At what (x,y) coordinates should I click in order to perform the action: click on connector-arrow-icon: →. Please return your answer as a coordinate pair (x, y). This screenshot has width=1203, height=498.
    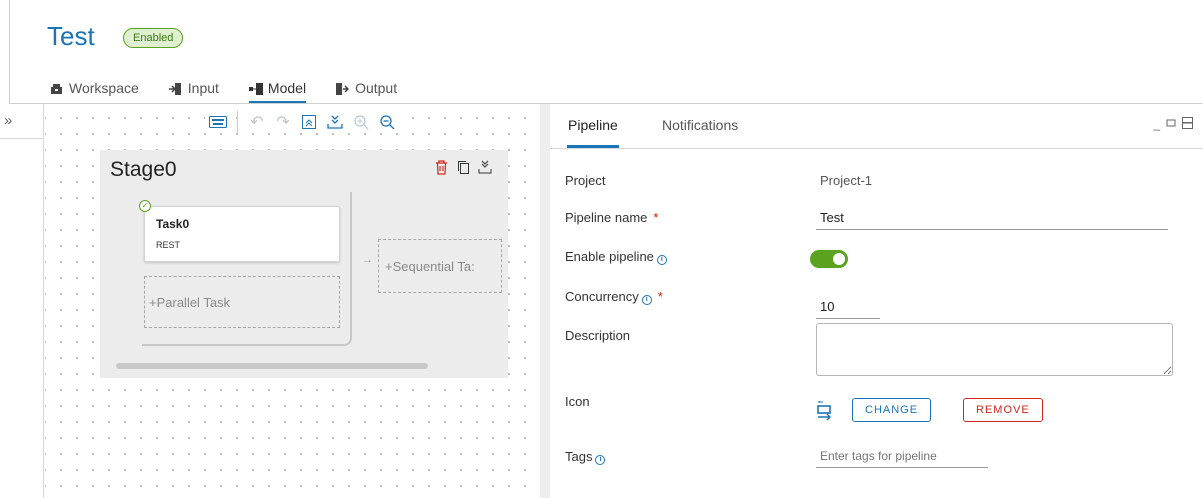
    Looking at the image, I should click on (367, 260).